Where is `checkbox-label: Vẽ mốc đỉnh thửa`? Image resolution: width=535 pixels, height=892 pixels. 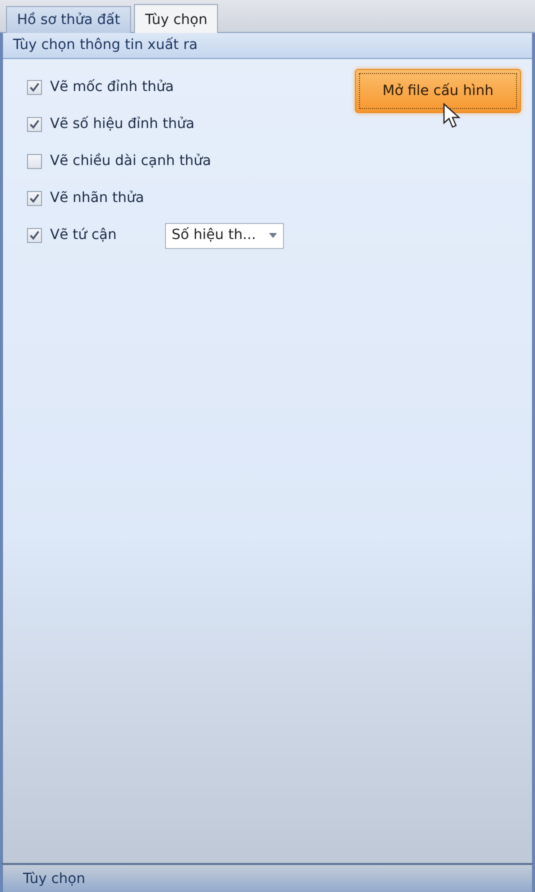 checkbox-label: Vẽ mốc đỉnh thửa is located at coordinates (112, 87).